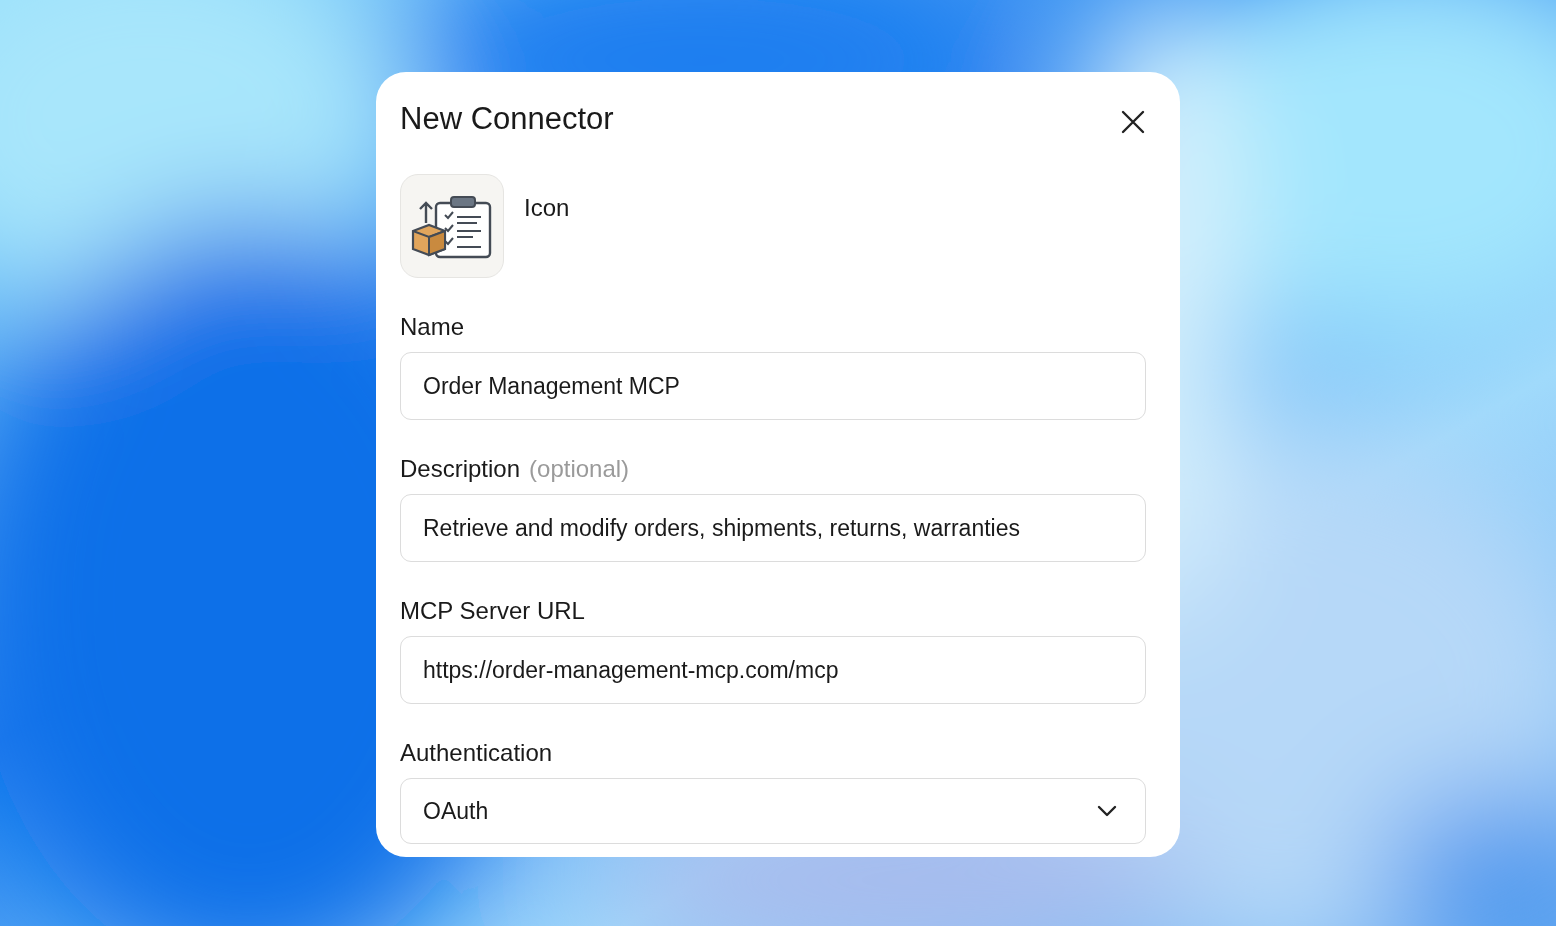 The width and height of the screenshot is (1556, 926). What do you see at coordinates (773, 528) in the screenshot?
I see `input-field: Retrieve and modify orders, shipments, returns, warranties` at bounding box center [773, 528].